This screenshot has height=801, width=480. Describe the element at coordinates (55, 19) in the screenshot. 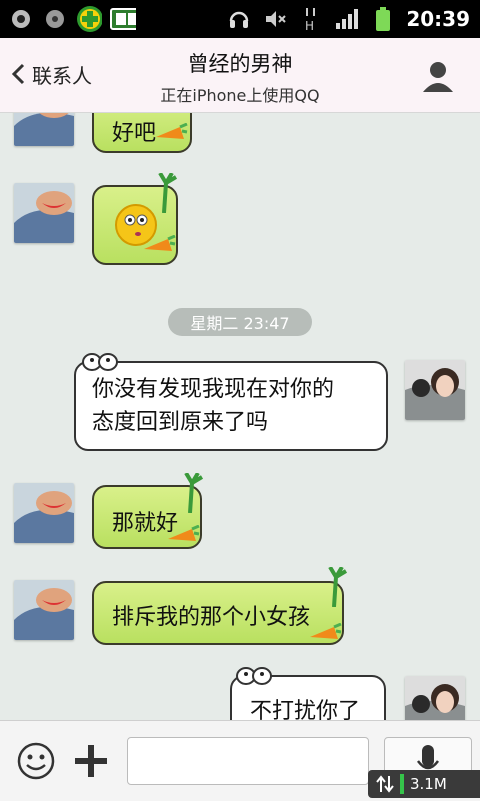

I see `disc-icon` at that location.